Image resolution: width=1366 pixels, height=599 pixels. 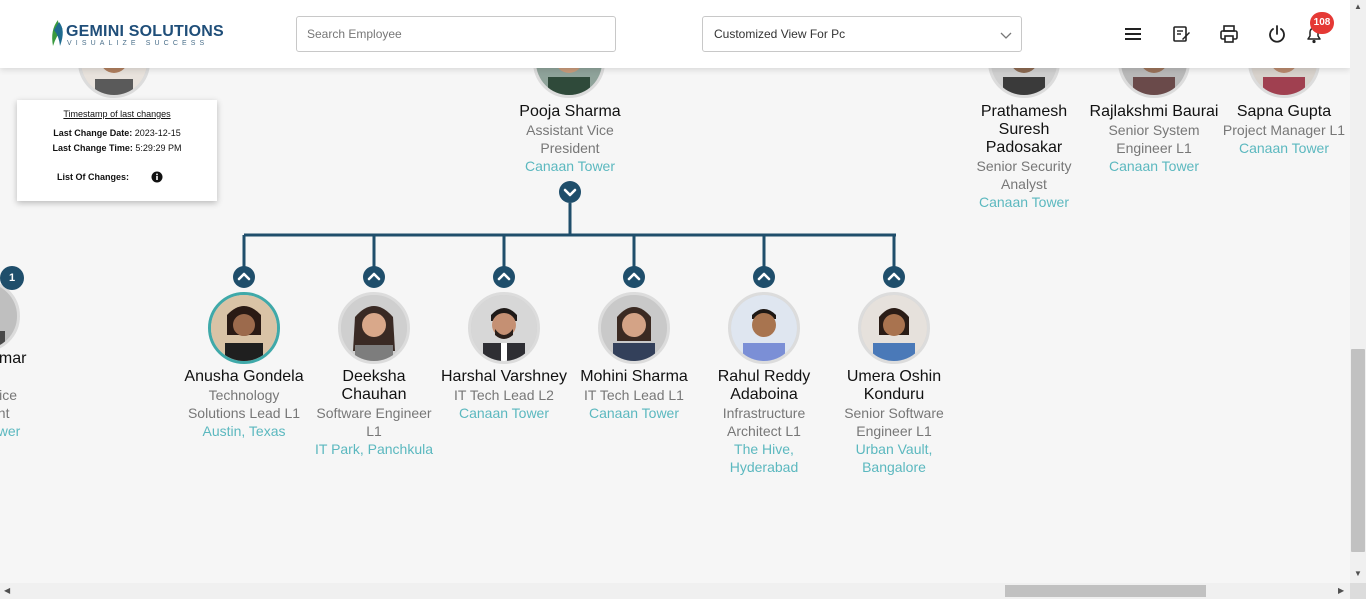 I want to click on chevron-down-icon, so click(x=1006, y=35).